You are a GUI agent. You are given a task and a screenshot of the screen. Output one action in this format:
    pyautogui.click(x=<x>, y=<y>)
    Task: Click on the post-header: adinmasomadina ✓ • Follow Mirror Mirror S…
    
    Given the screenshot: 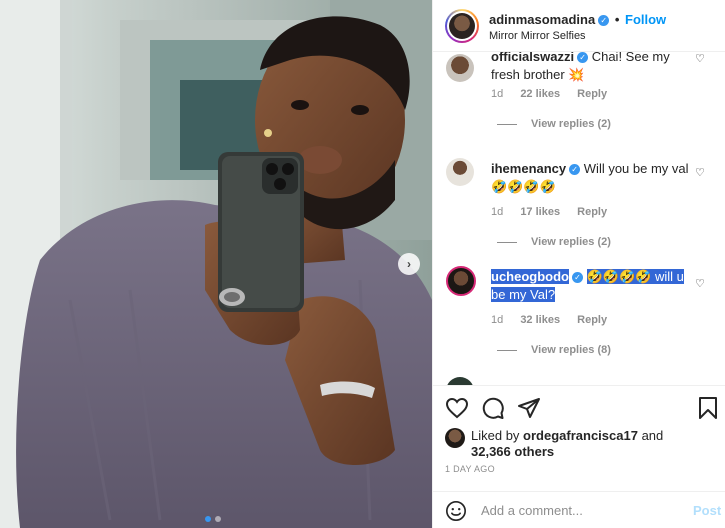 What is the action you would take?
    pyautogui.click(x=579, y=26)
    